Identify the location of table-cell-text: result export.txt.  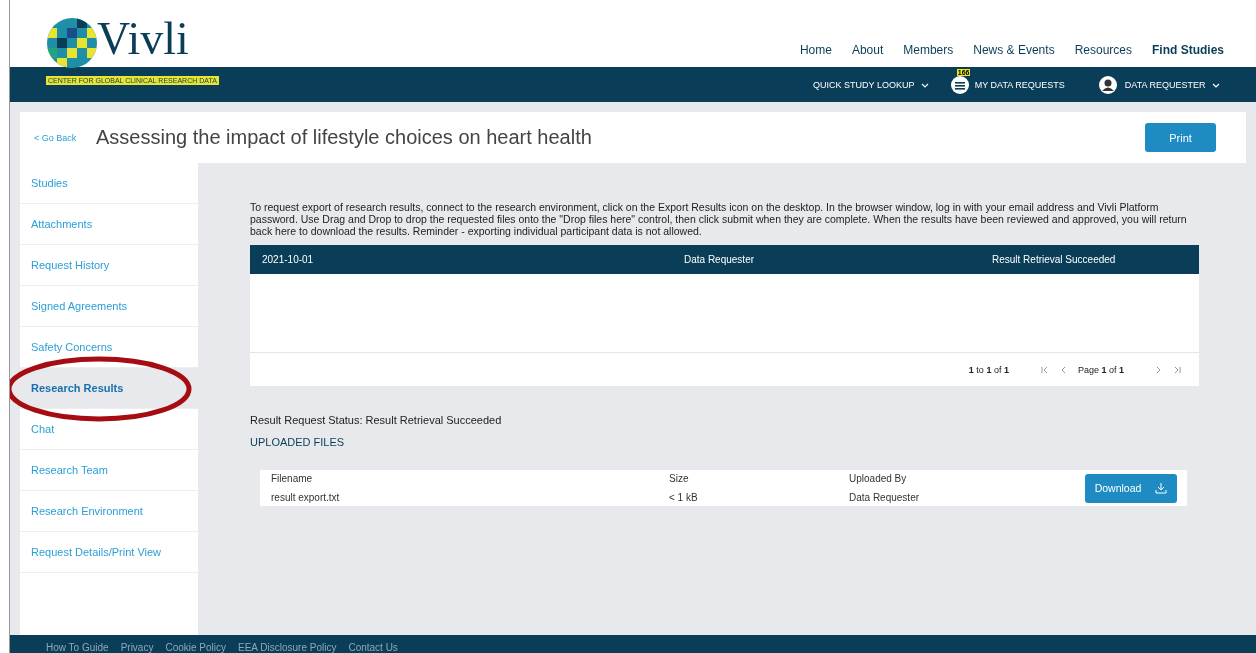
(306, 498).